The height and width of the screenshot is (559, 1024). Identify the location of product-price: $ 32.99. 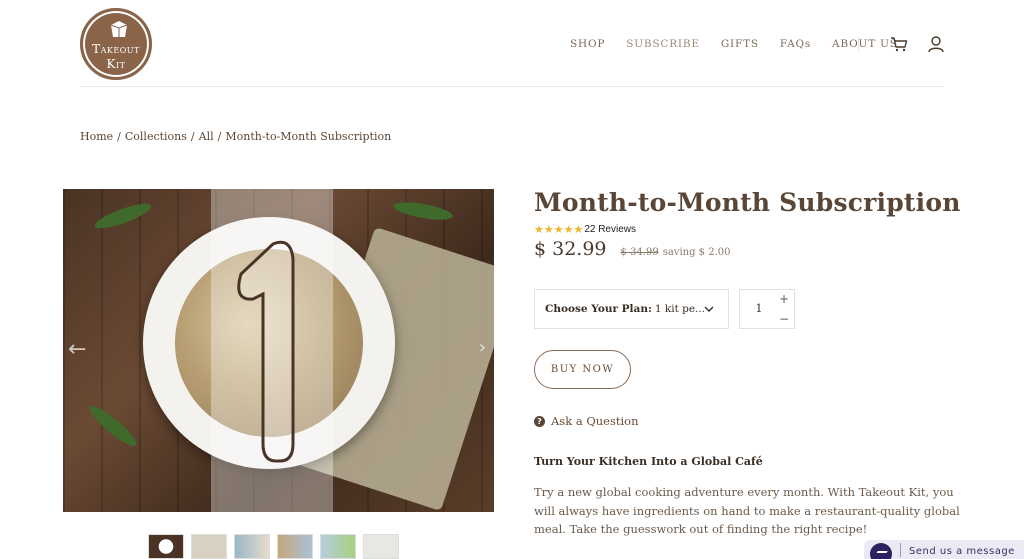
(570, 249).